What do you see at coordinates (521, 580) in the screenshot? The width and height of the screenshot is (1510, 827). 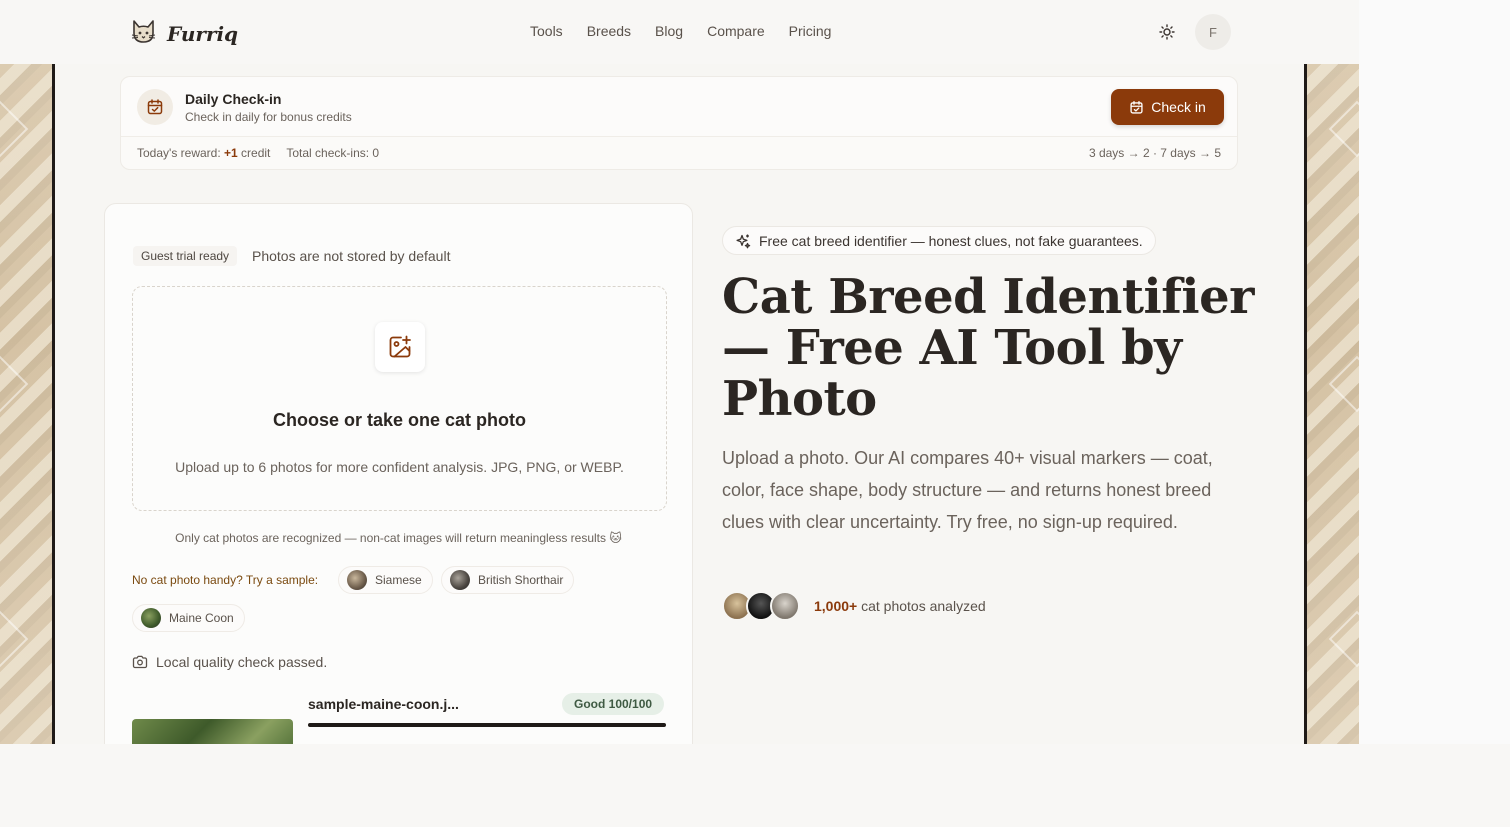 I see `sample-chip-label: British Shorthair` at bounding box center [521, 580].